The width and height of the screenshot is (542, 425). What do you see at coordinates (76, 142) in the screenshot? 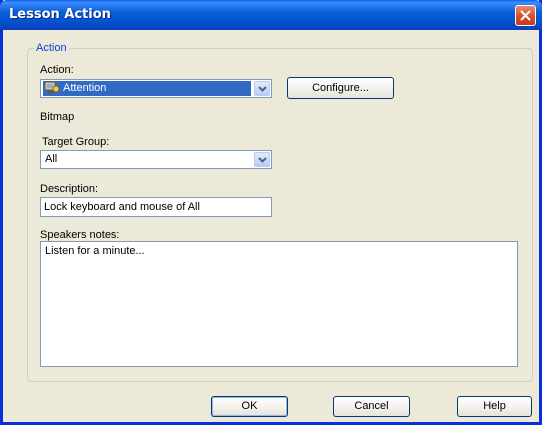
I see `target-group-label: Target Group:` at bounding box center [76, 142].